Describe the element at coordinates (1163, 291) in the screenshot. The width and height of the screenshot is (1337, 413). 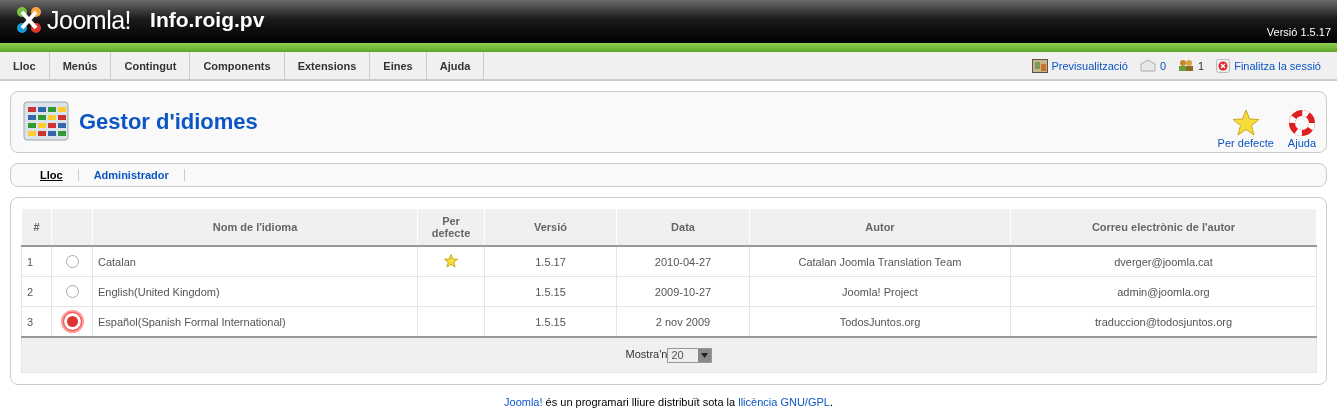
I see `email-cell: admin@joomla.org` at that location.